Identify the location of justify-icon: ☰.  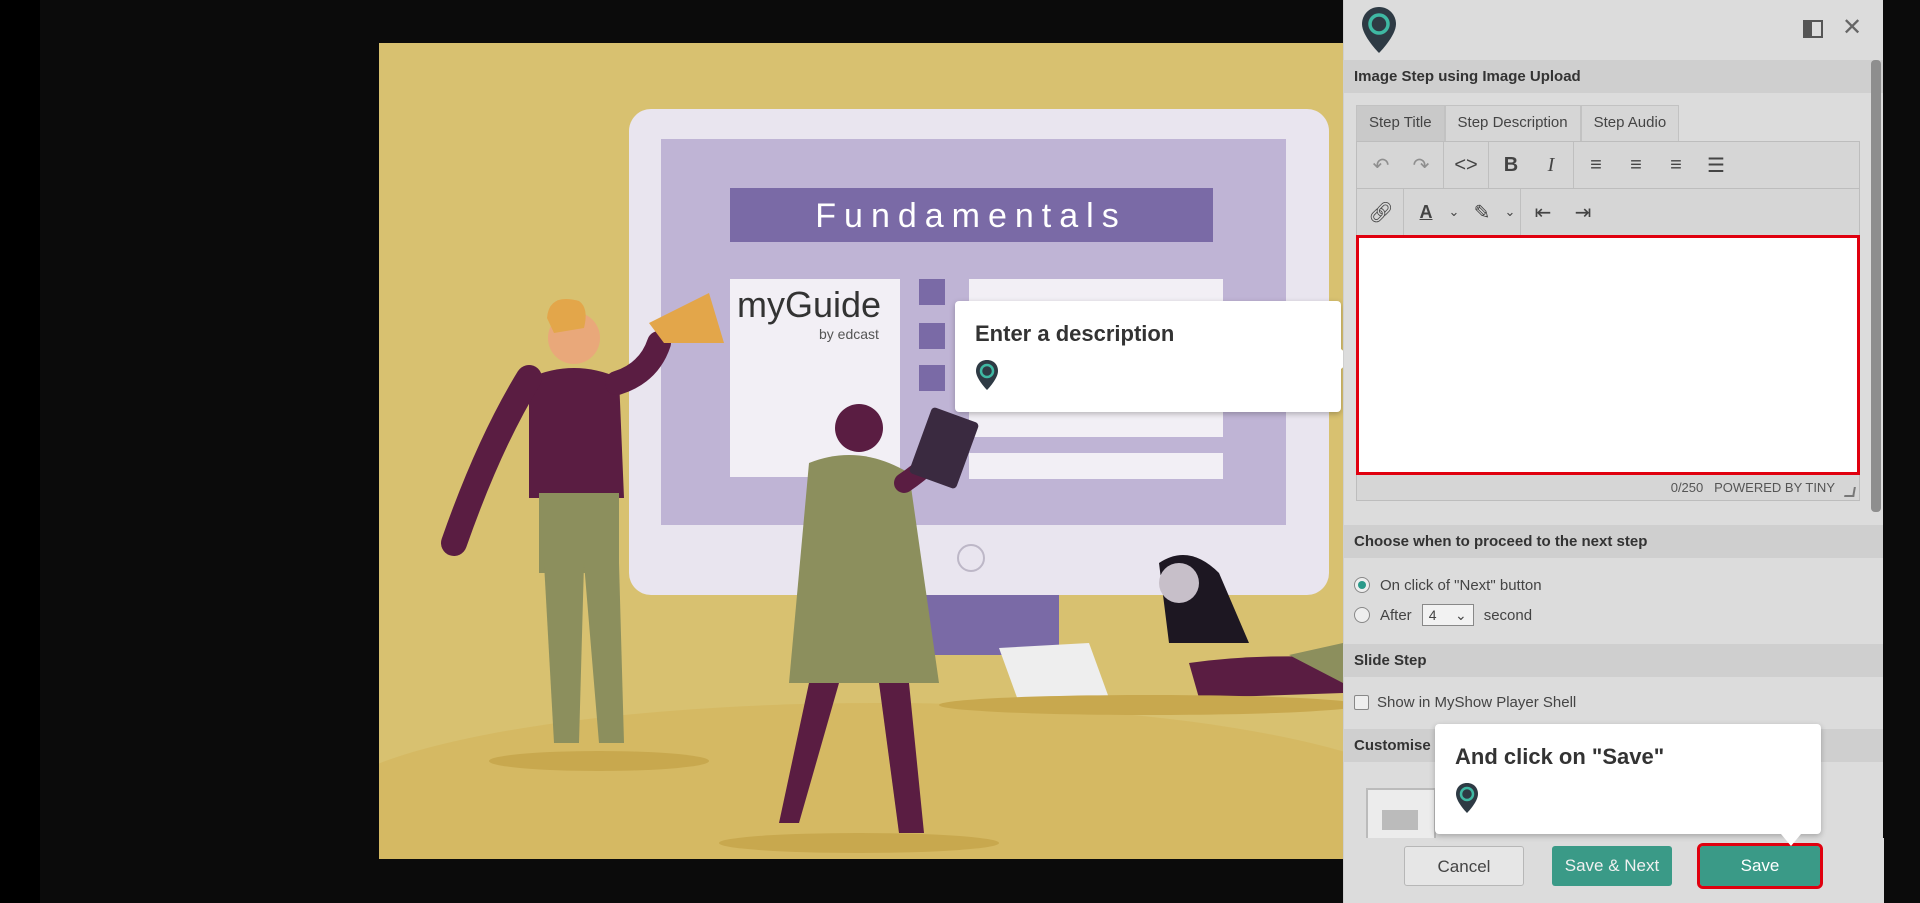
(1716, 165).